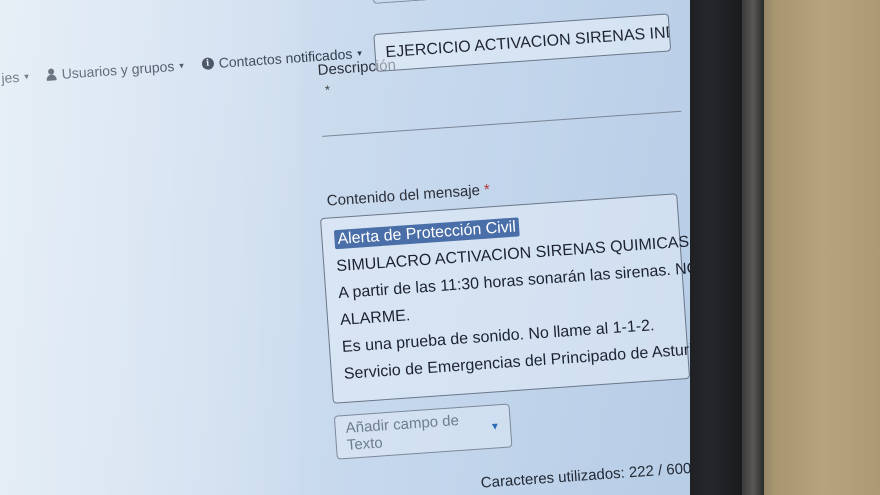 This screenshot has width=880, height=495. I want to click on info-icon: i, so click(208, 64).